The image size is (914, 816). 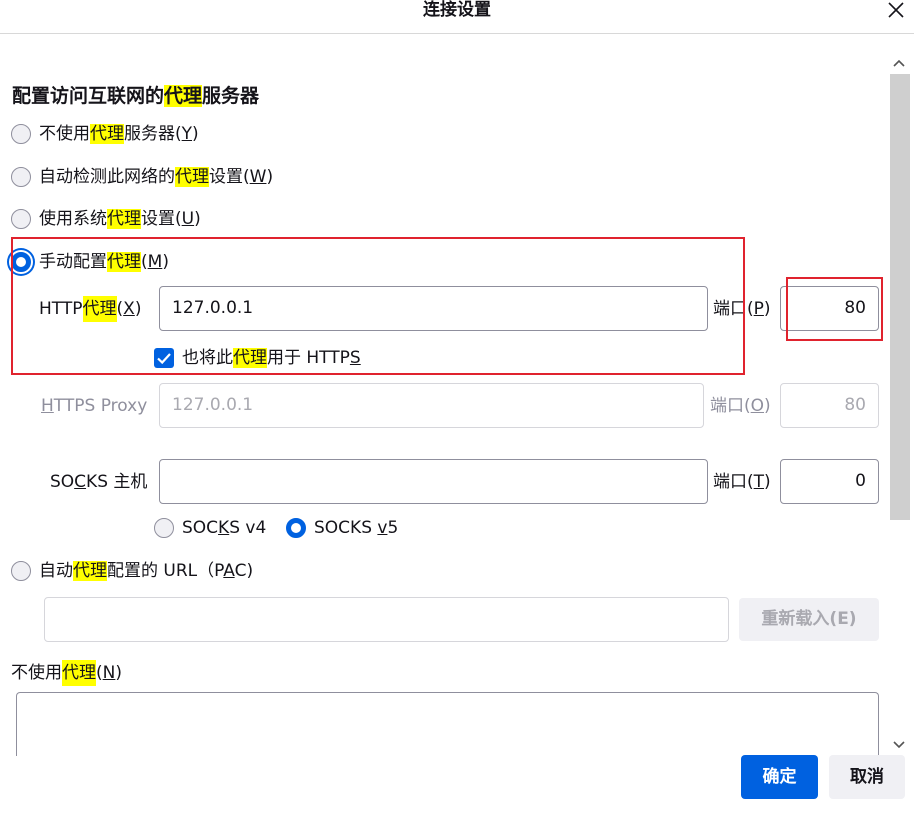 What do you see at coordinates (742, 482) in the screenshot?
I see `socks-port-label: 端口(T)` at bounding box center [742, 482].